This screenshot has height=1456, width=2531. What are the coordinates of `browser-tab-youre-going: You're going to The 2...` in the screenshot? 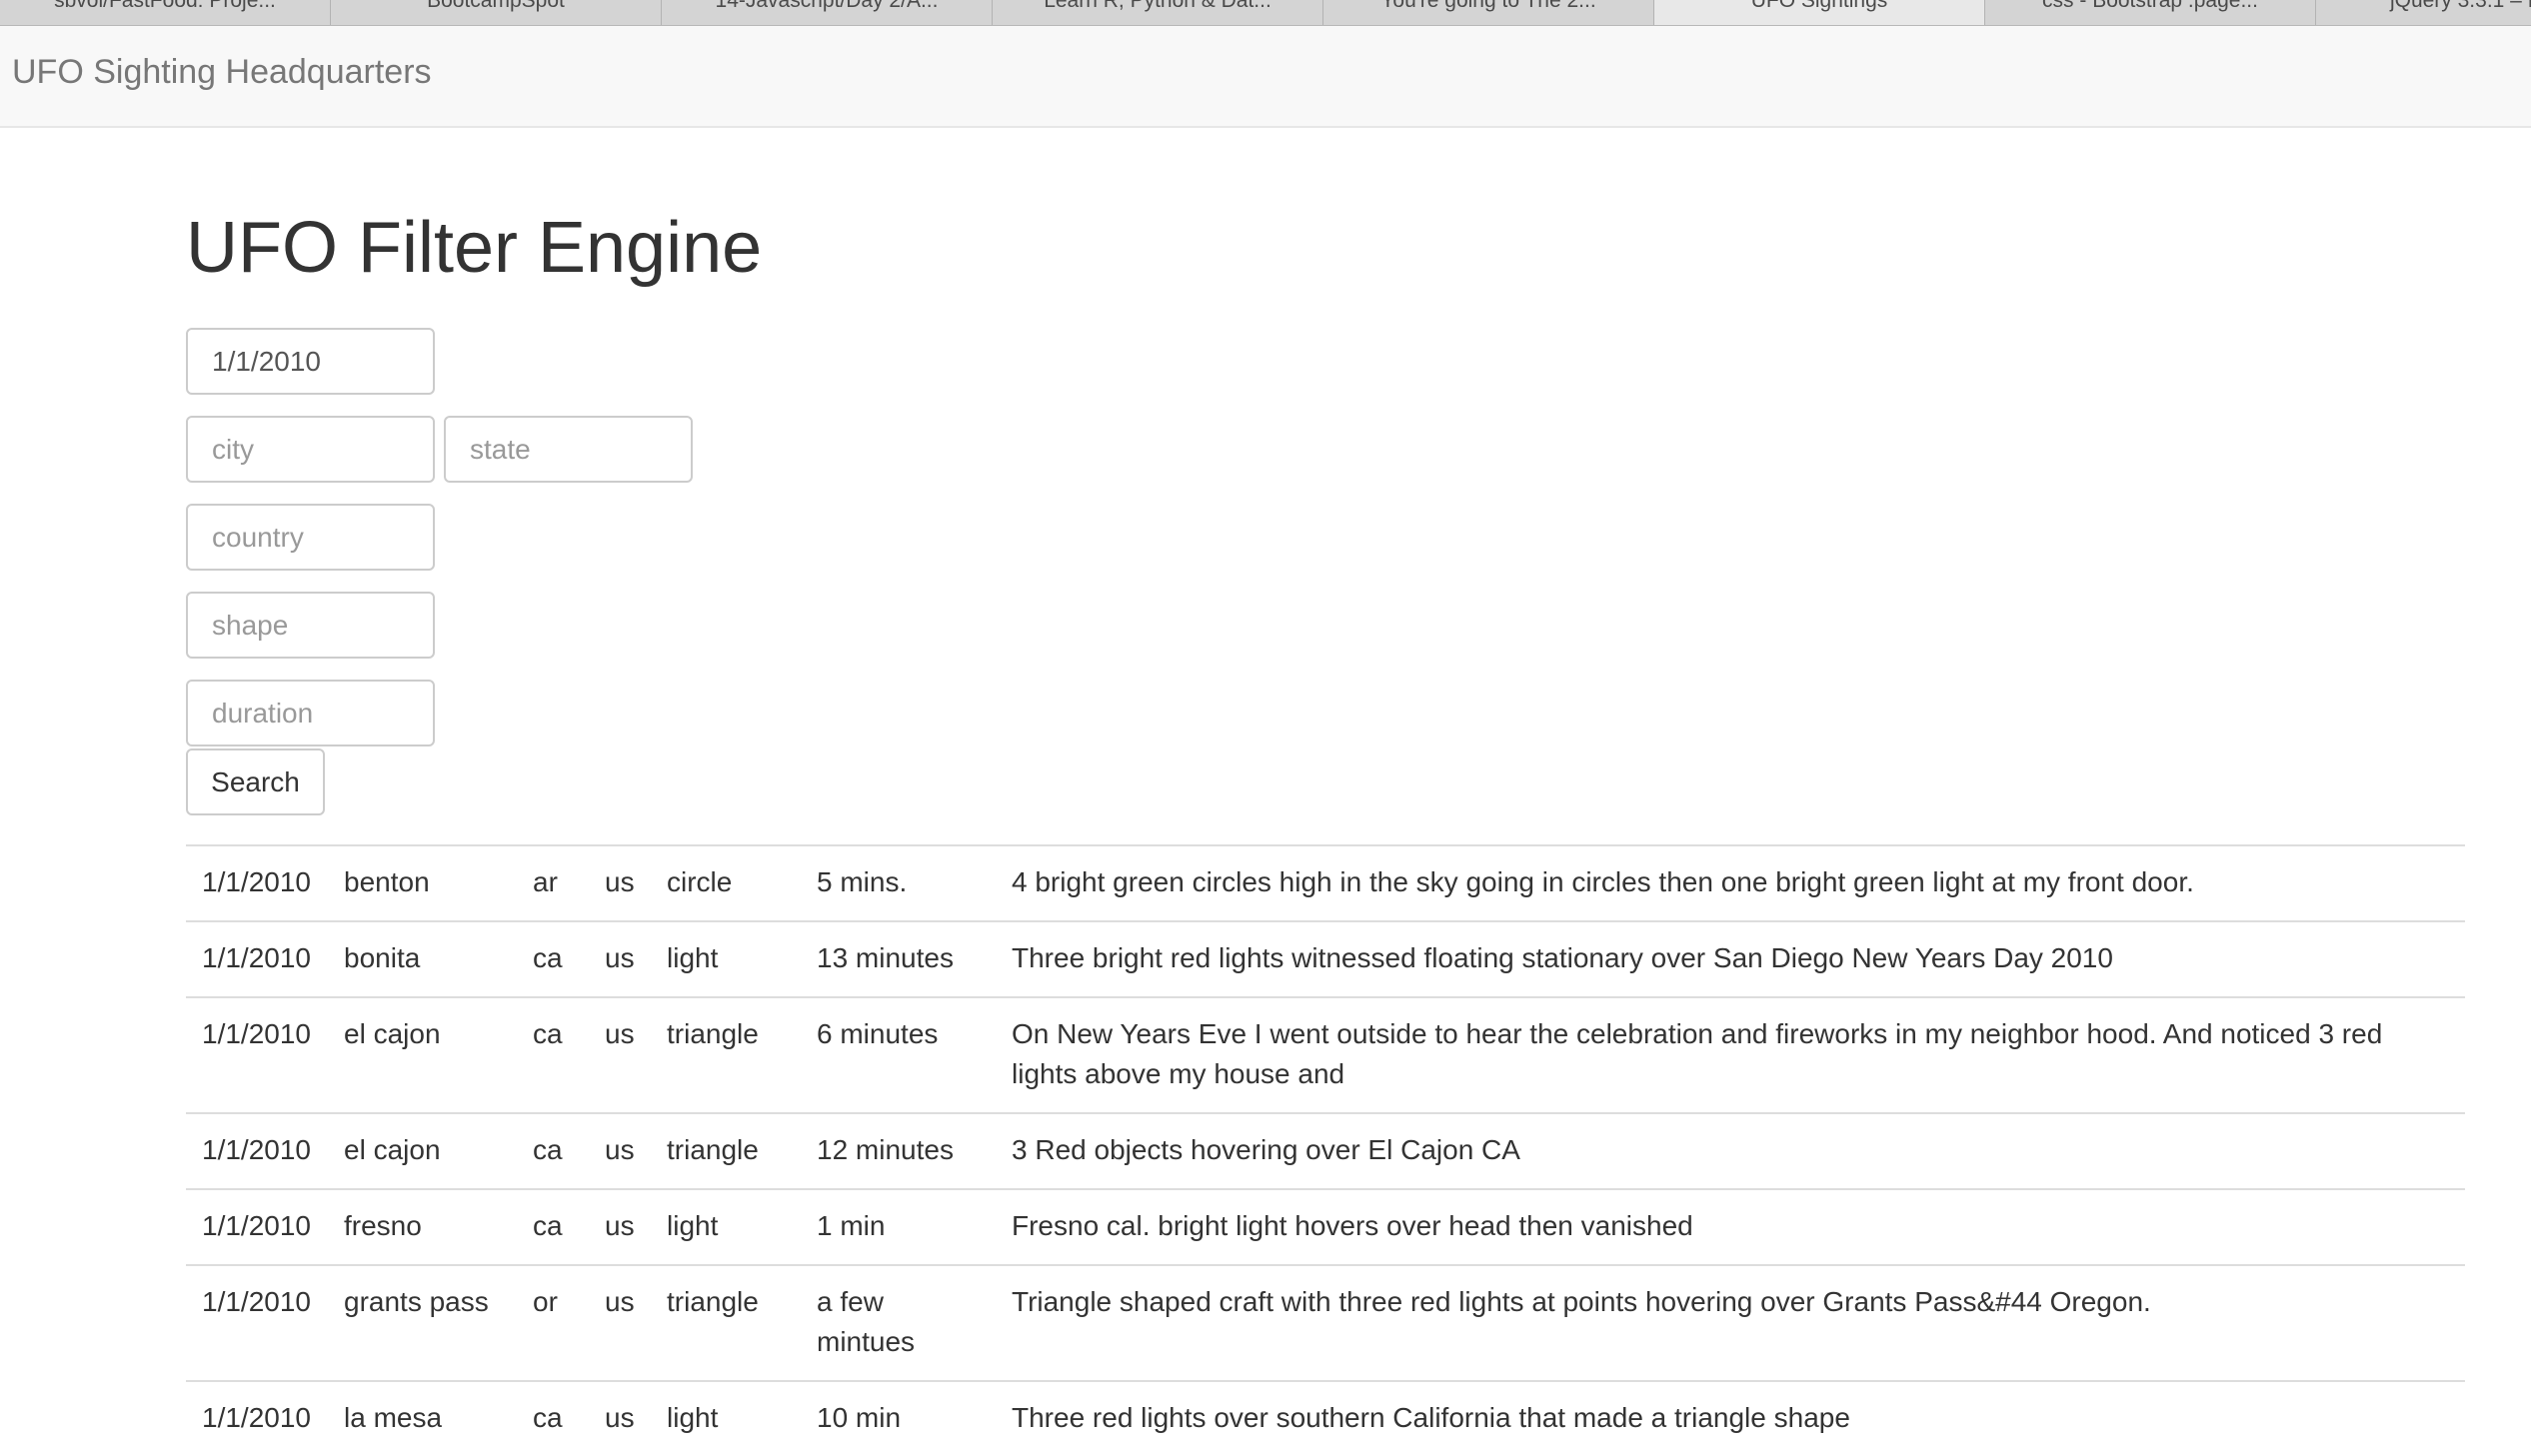 It's located at (1489, 12).